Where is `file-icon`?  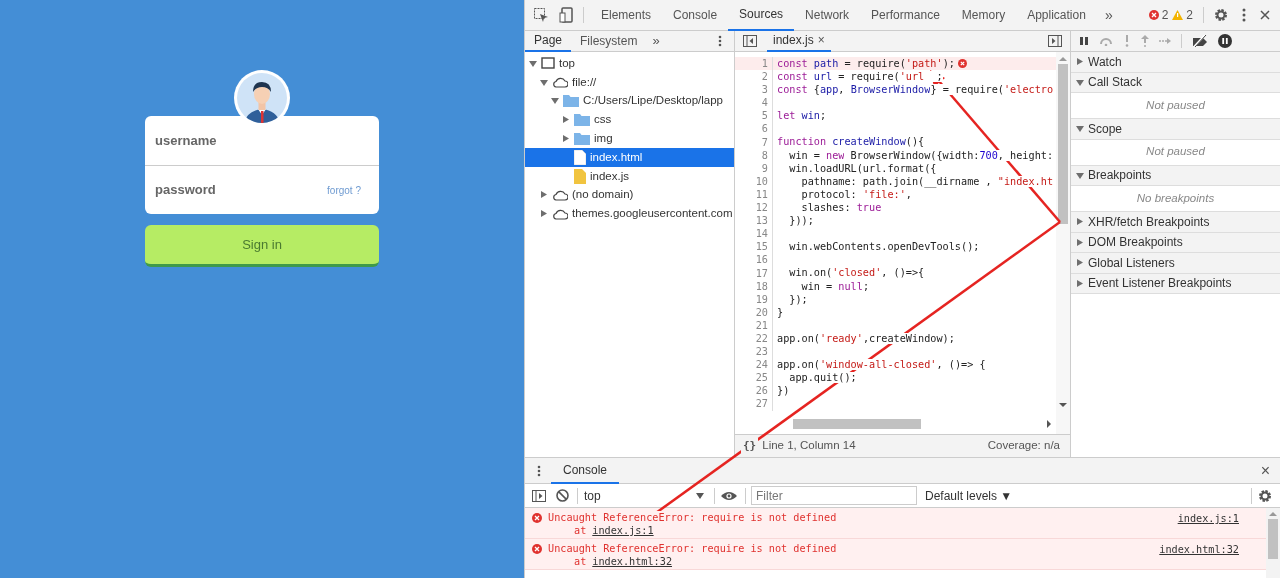 file-icon is located at coordinates (580, 157).